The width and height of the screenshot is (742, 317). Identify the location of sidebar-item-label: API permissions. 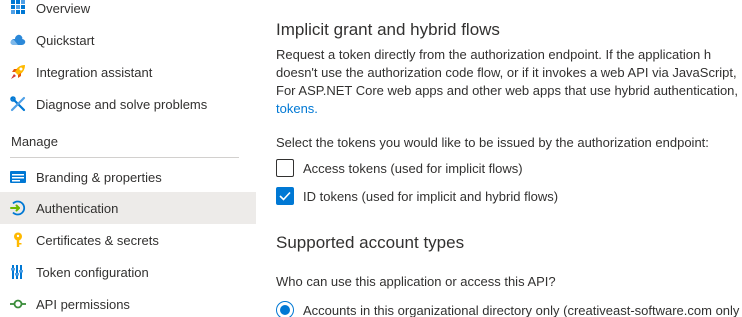
(83, 304).